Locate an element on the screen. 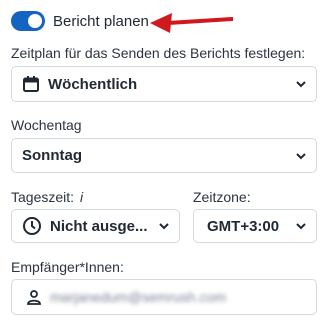 Image resolution: width=331 pixels, height=328 pixels. recipients-label: Empfänger*Innen: is located at coordinates (67, 267).